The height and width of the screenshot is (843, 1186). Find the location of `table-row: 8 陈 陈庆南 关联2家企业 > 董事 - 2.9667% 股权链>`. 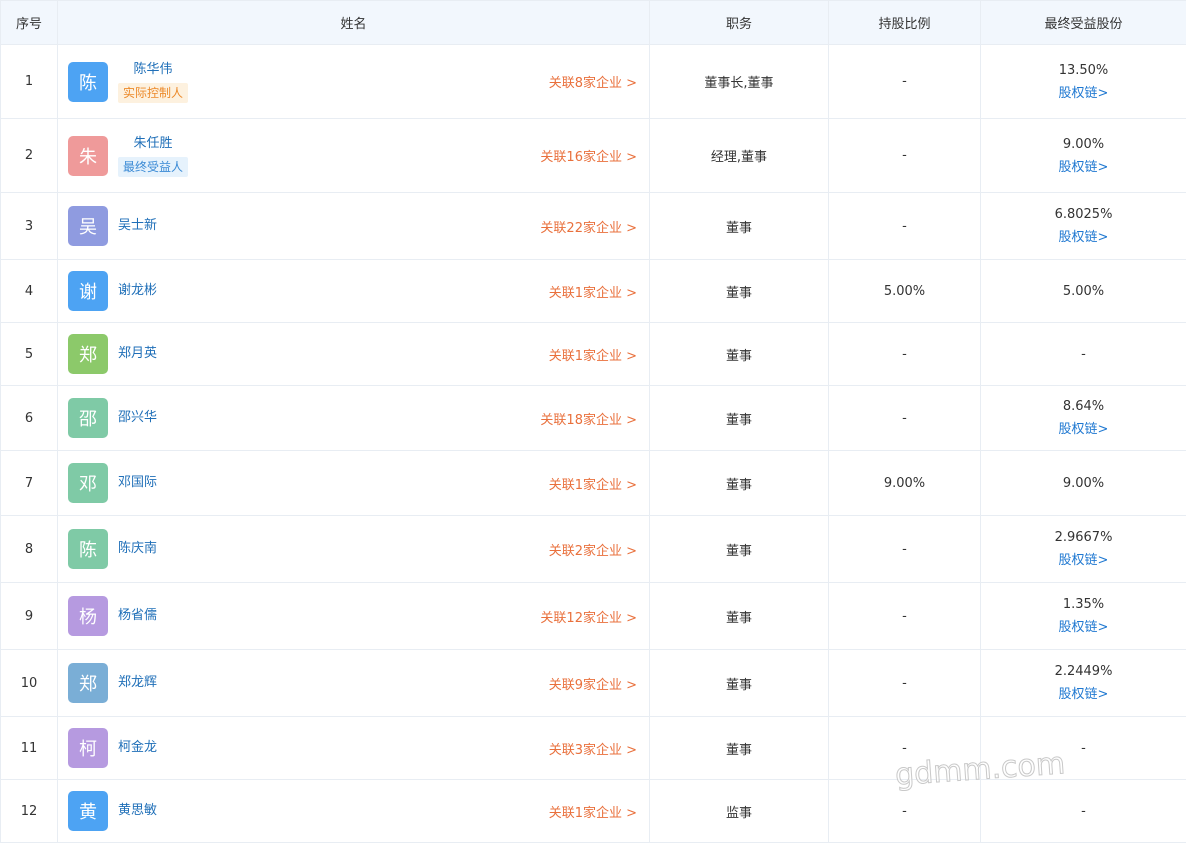

table-row: 8 陈 陈庆南 关联2家企业 > 董事 - 2.9667% 股权链> is located at coordinates (593, 549).